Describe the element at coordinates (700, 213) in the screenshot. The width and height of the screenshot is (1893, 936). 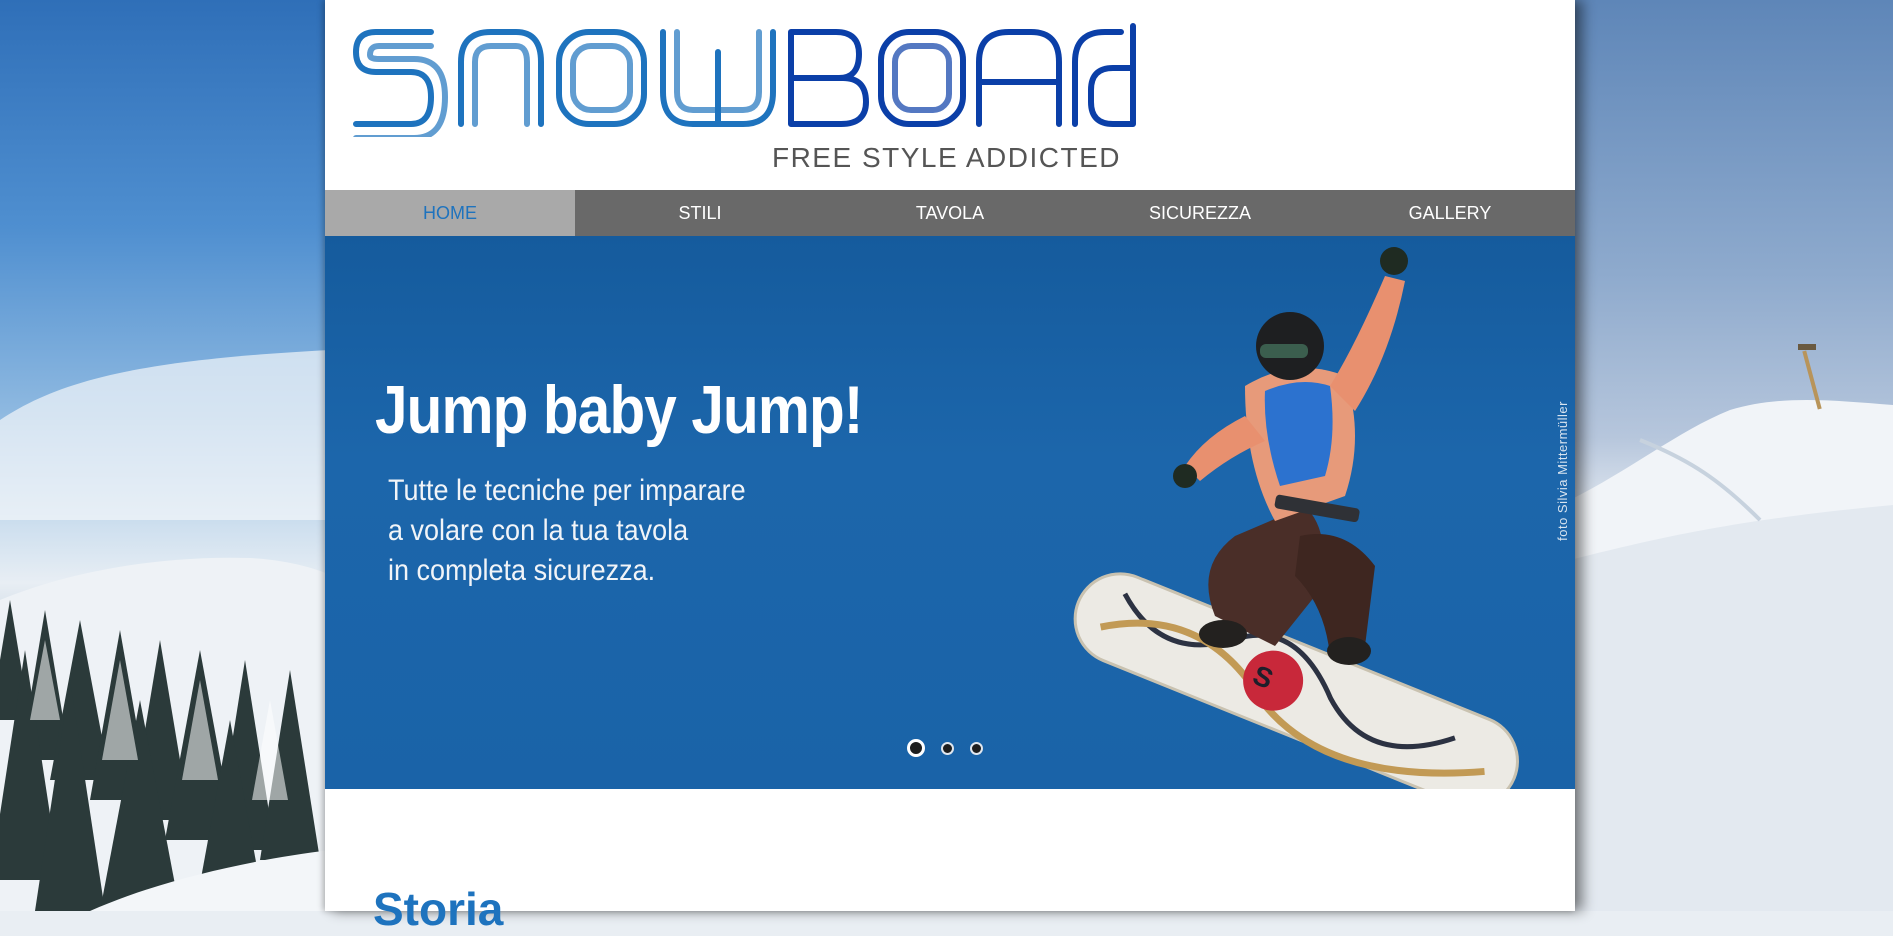
I see `nav-item-stili: STILI` at that location.